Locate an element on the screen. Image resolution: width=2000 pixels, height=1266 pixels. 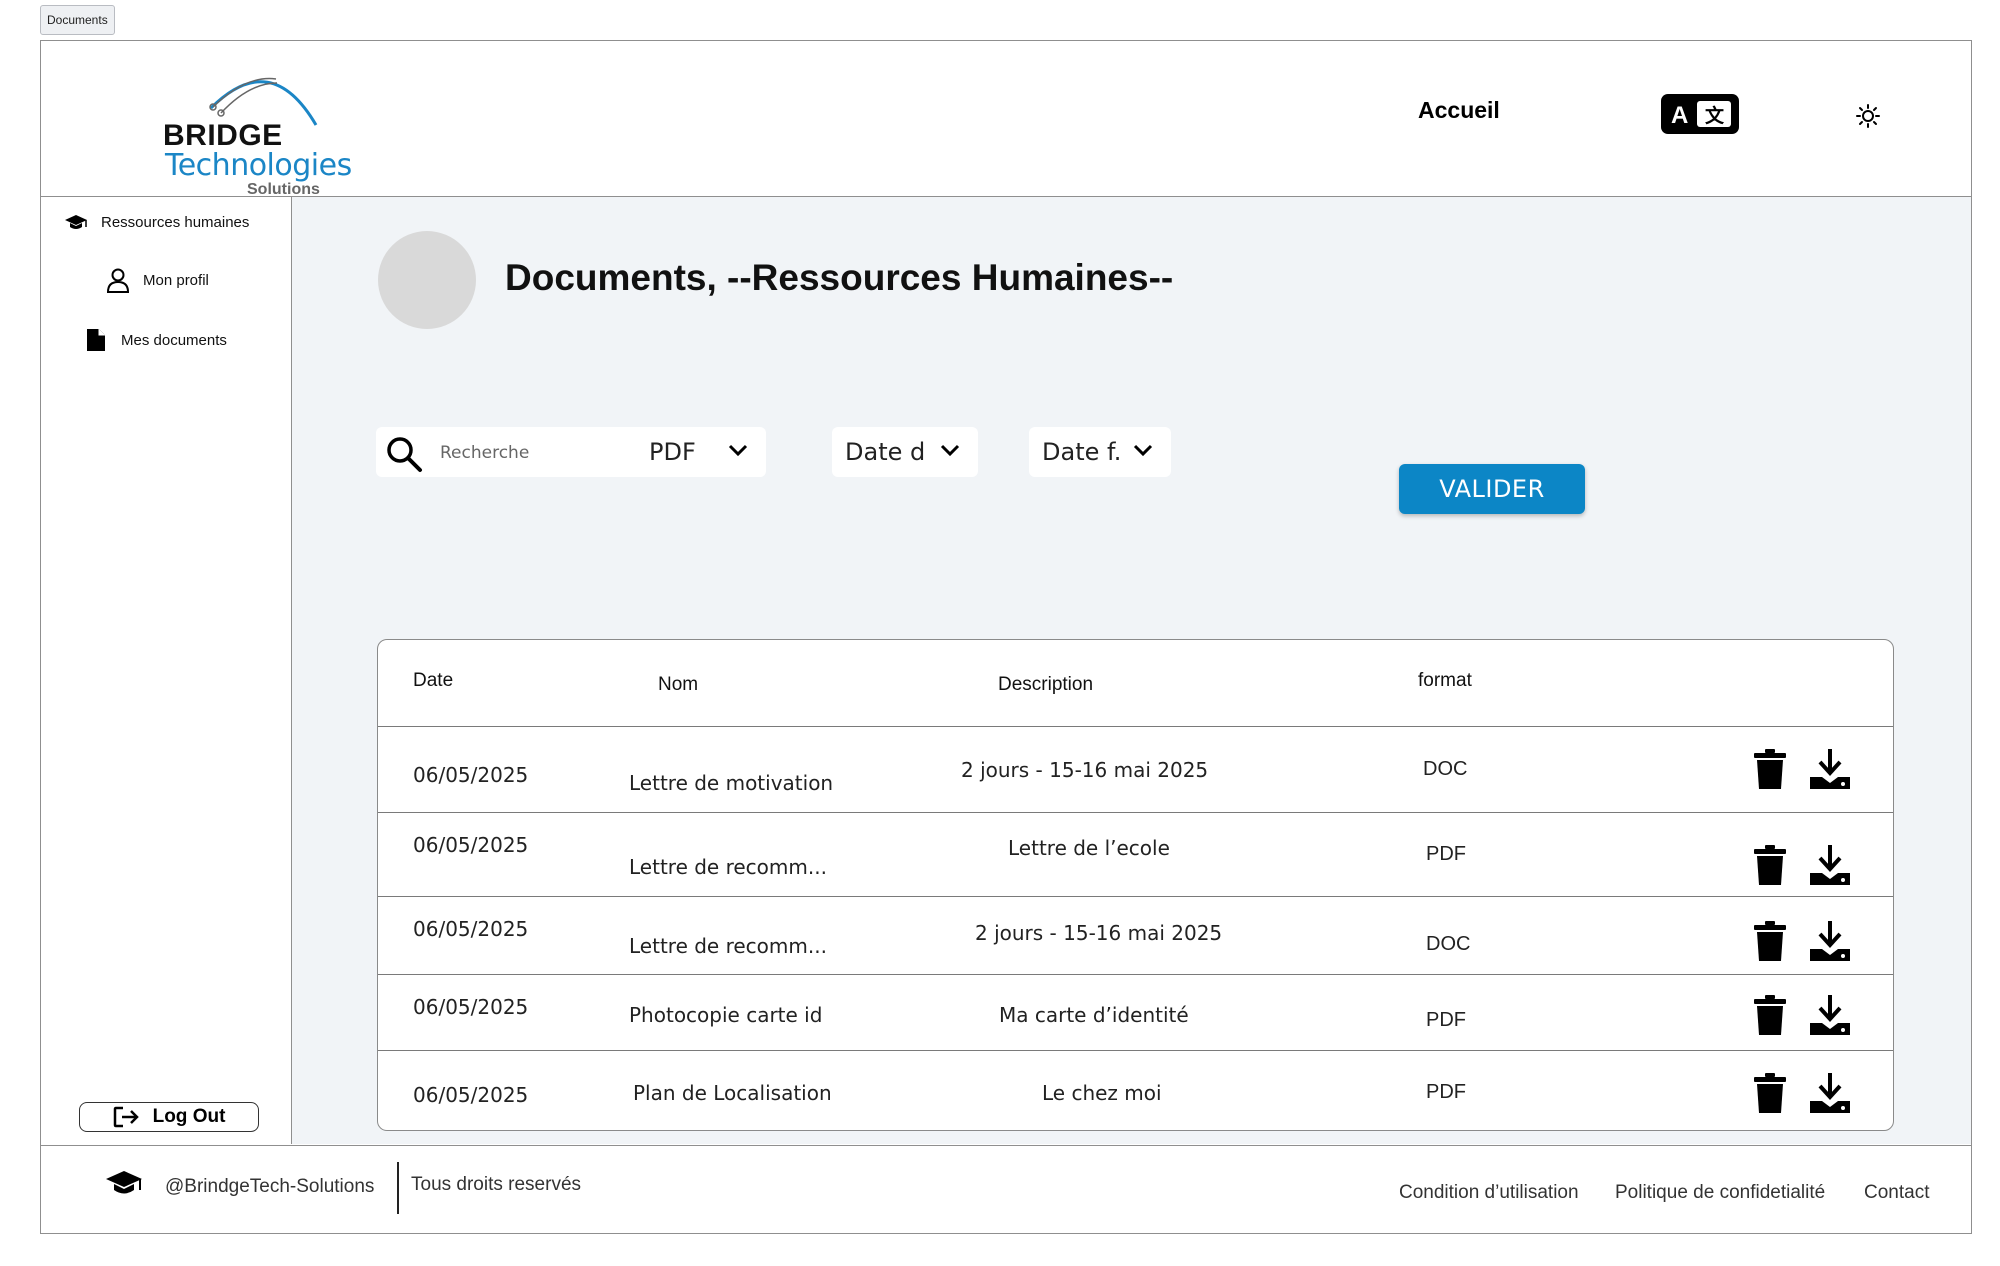
search-icon is located at coordinates (404, 456).